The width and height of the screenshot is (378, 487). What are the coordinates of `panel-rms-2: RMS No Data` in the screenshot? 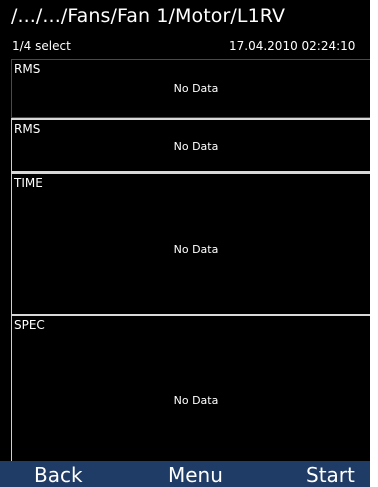 It's located at (190, 145).